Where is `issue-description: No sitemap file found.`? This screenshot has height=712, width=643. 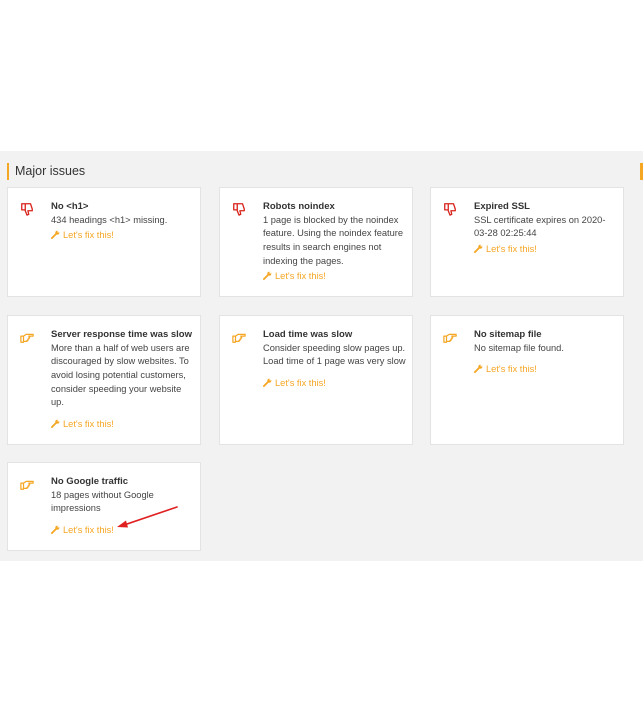
issue-description: No sitemap file found. is located at coordinates (519, 347).